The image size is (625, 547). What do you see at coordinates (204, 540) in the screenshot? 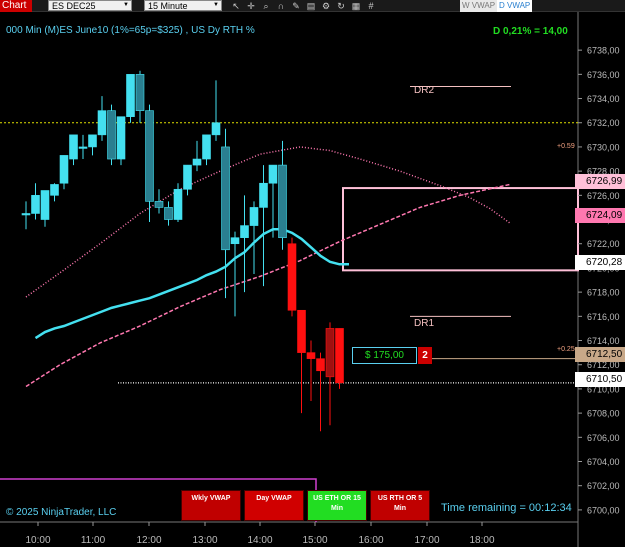
I see `time-tick-label: 13:00` at bounding box center [204, 540].